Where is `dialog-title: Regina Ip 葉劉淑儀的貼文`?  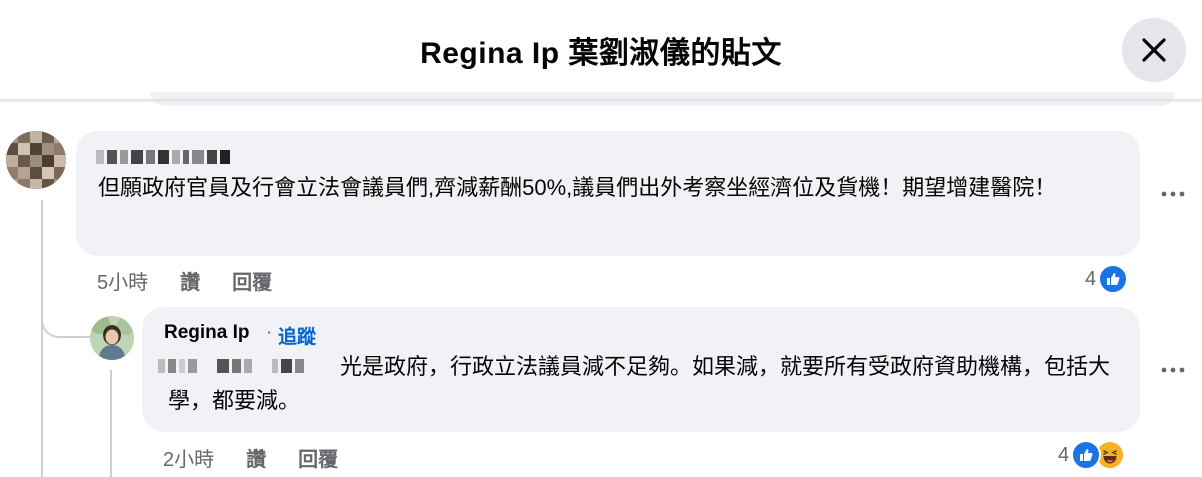
dialog-title: Regina Ip 葉劉淑儀的貼文 is located at coordinates (601, 53).